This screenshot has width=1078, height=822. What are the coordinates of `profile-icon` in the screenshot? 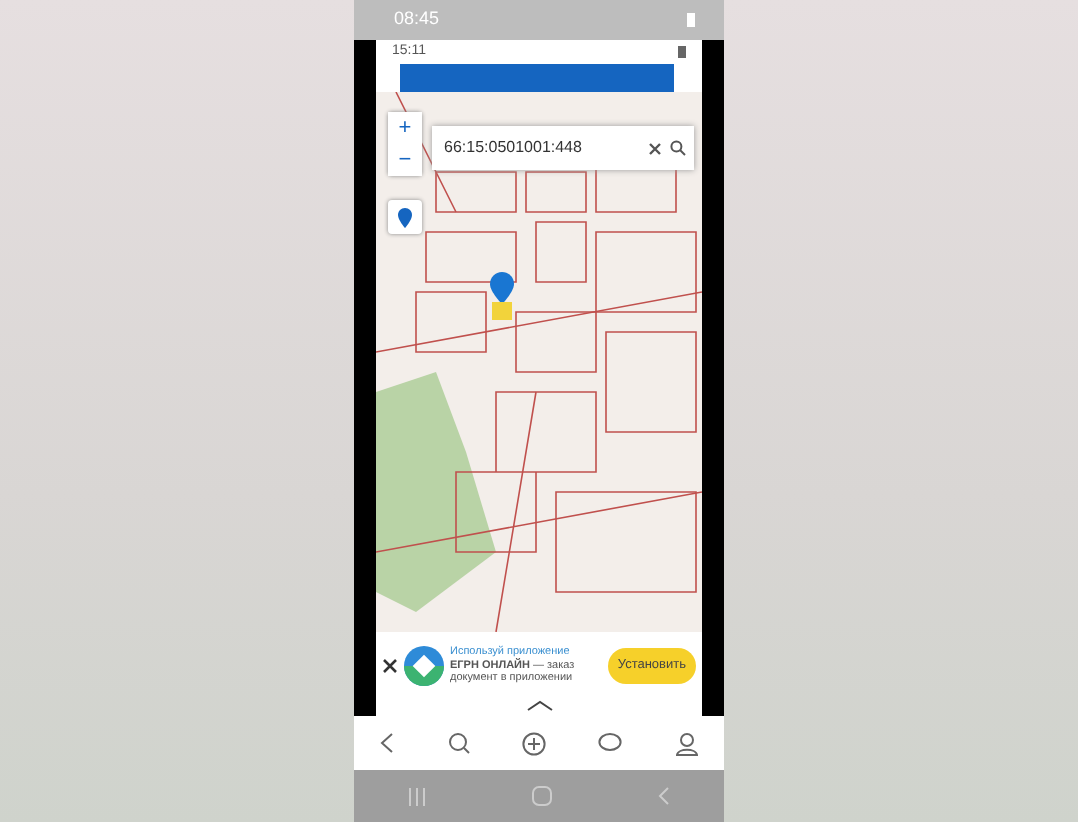 It's located at (686, 743).